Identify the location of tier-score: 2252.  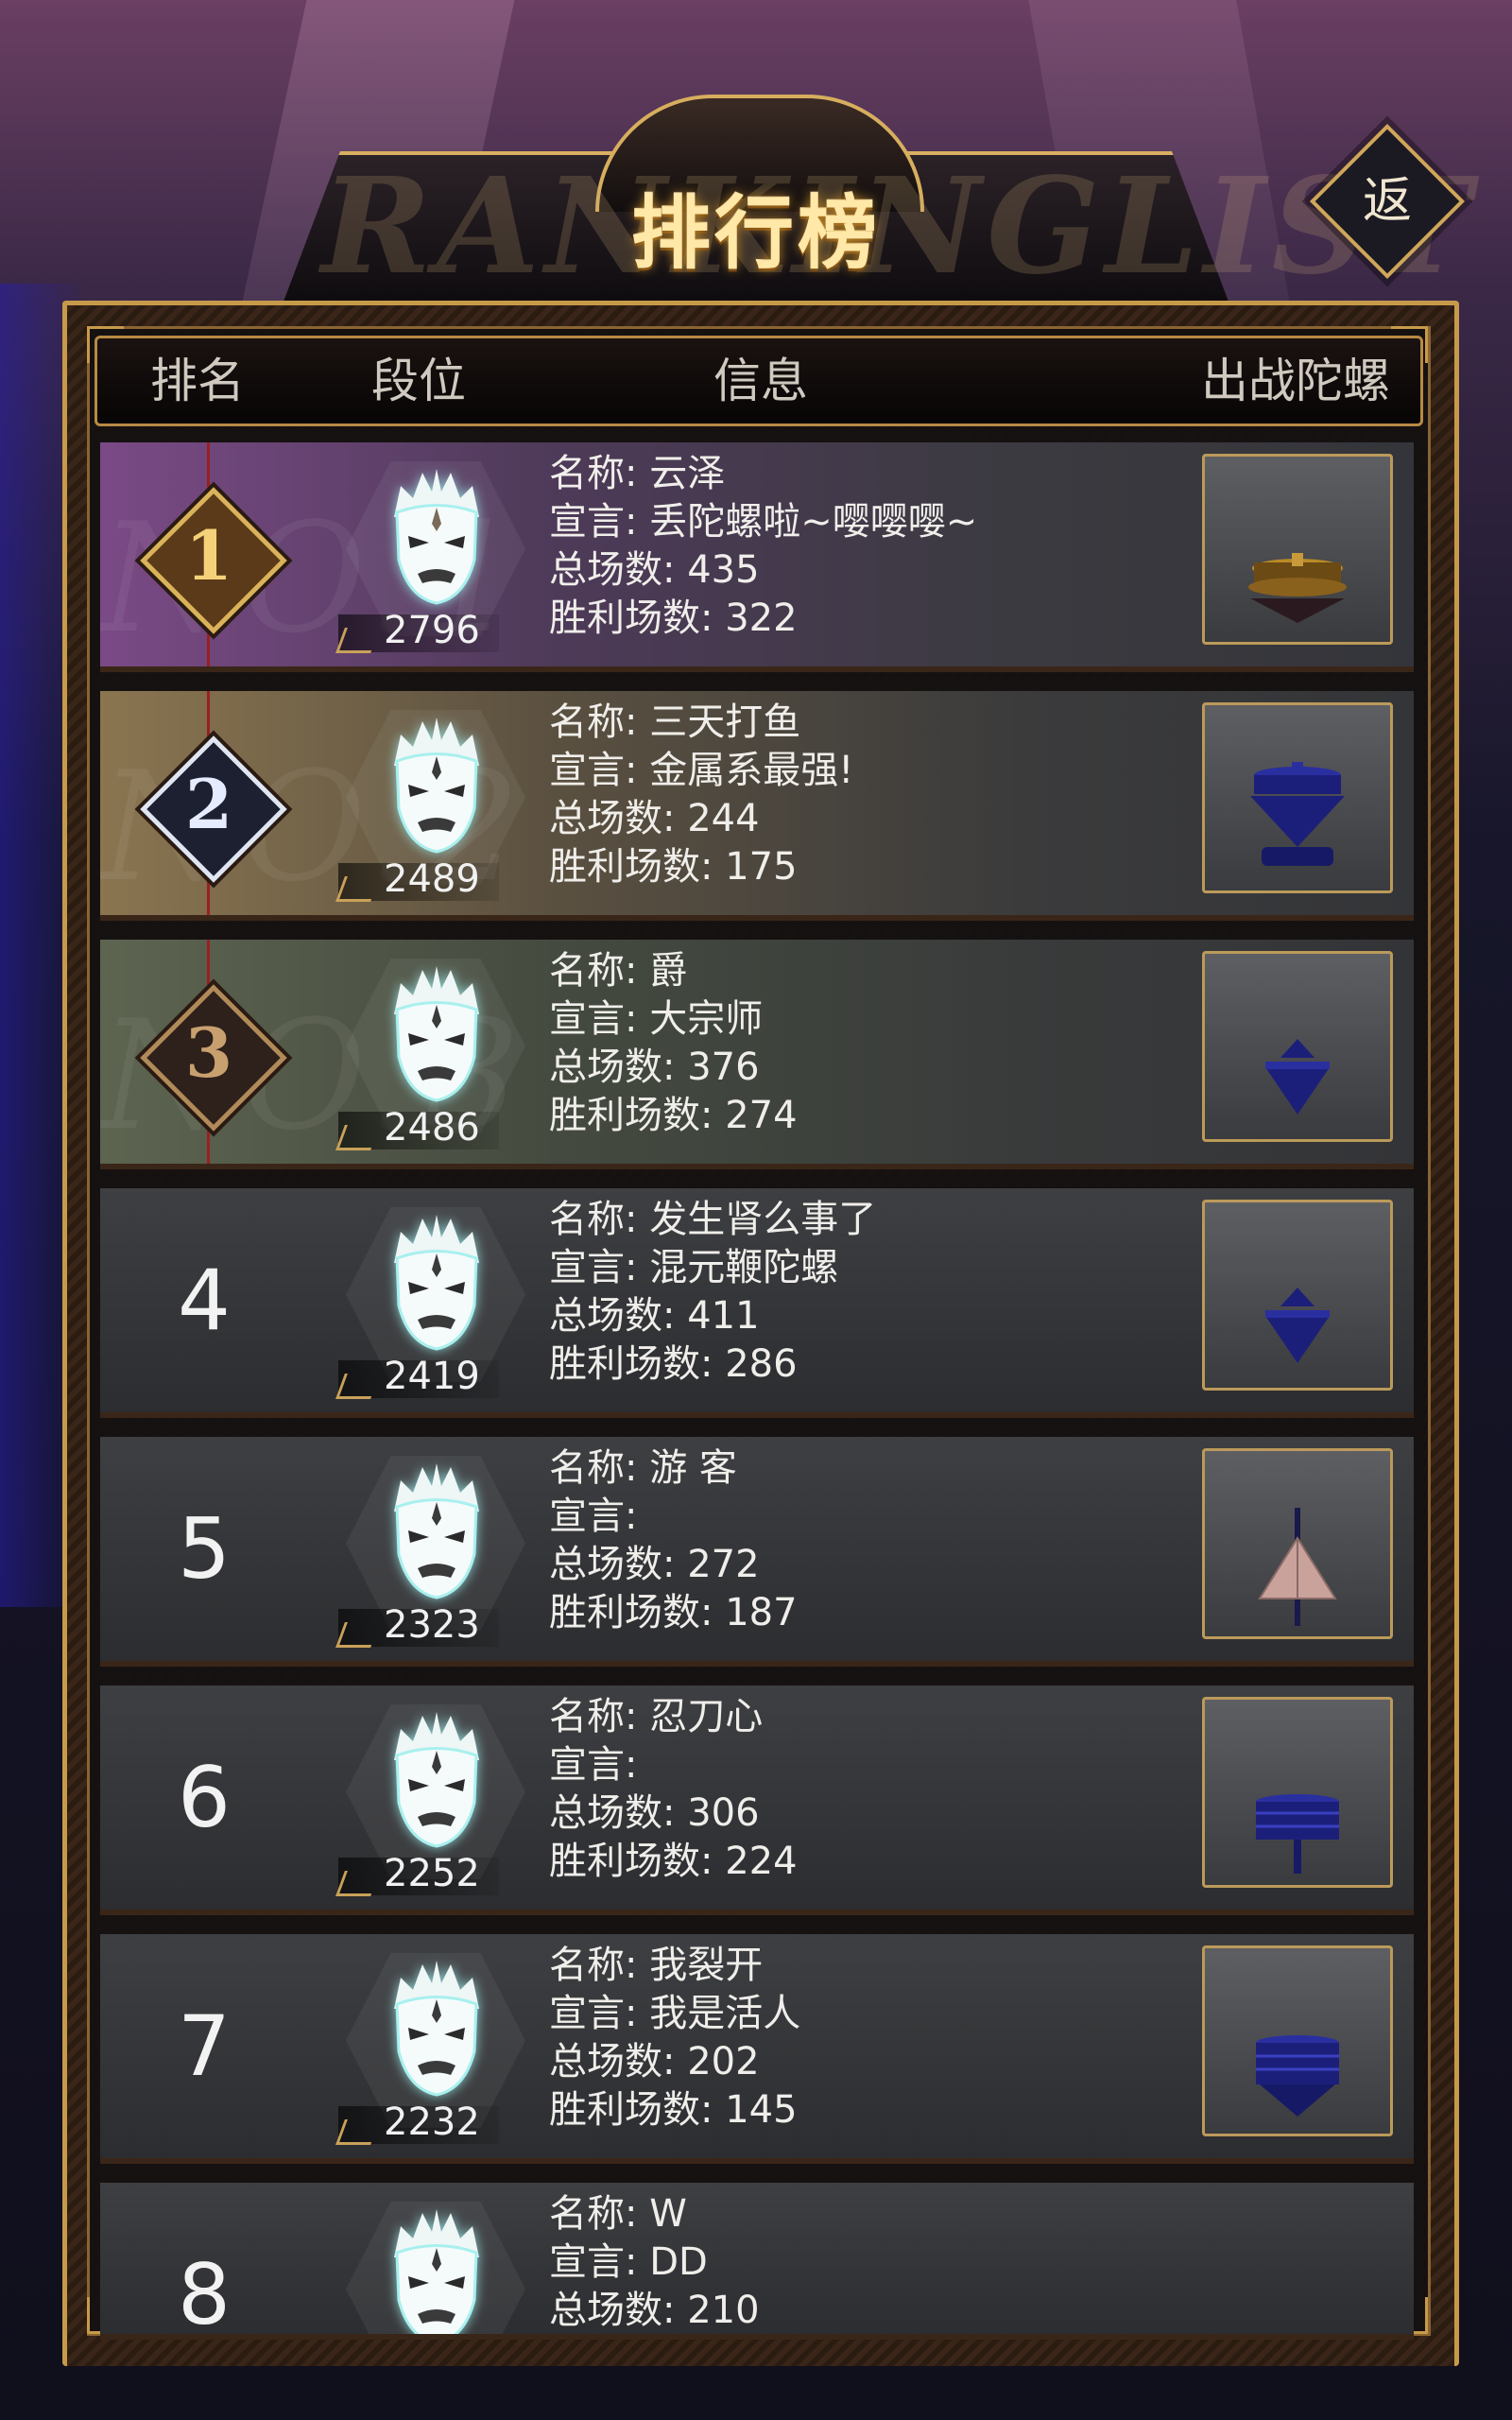
(432, 1873).